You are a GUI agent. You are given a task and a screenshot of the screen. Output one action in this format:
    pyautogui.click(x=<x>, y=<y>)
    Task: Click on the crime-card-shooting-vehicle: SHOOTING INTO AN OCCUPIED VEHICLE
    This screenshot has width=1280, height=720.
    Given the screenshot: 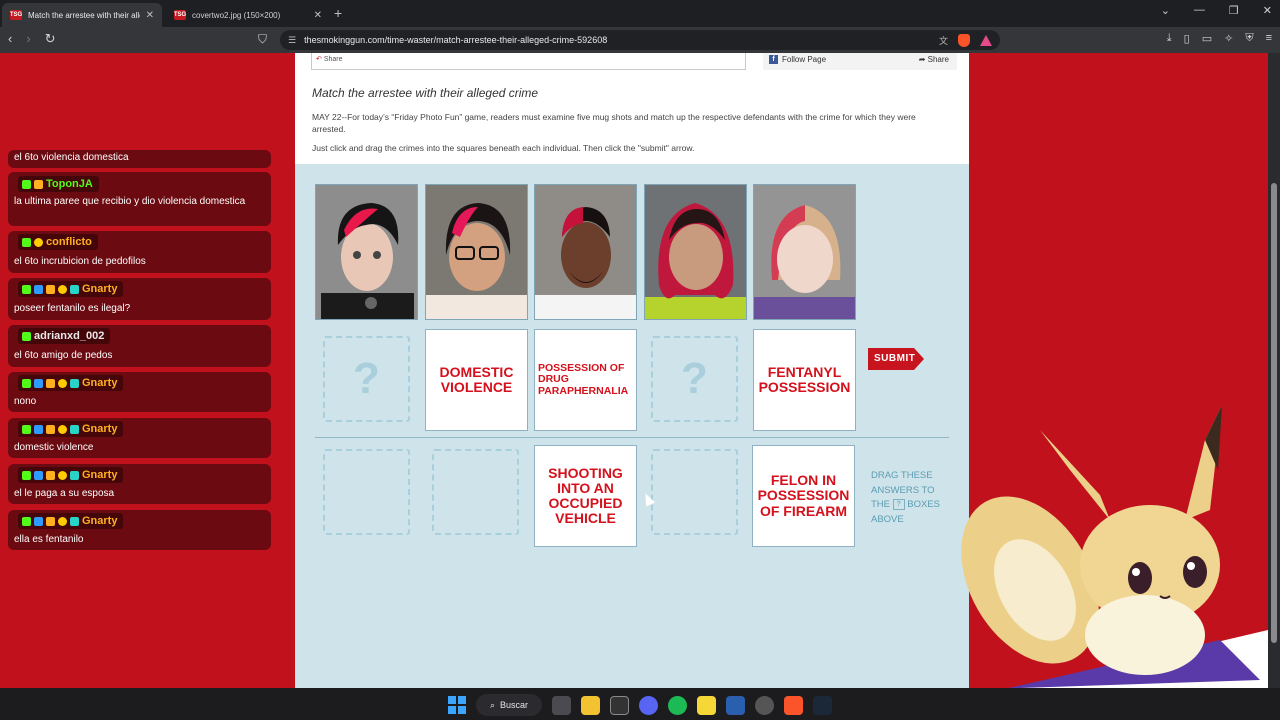 What is the action you would take?
    pyautogui.click(x=585, y=496)
    